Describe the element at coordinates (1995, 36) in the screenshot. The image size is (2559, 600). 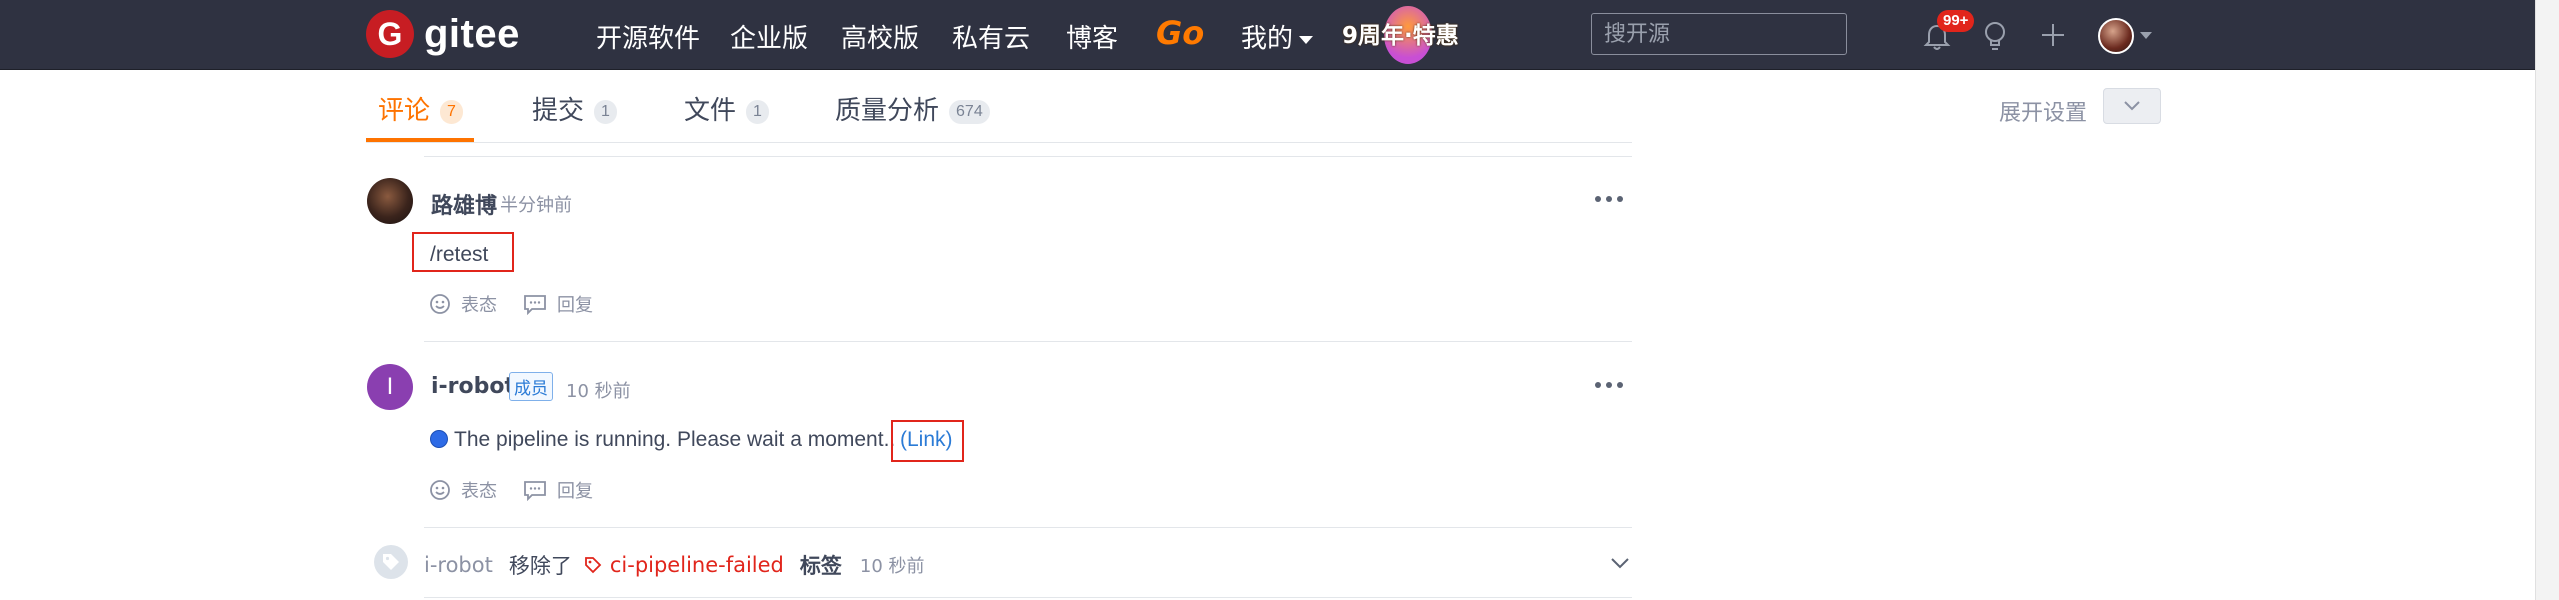
I see `lightbulb-icon` at that location.